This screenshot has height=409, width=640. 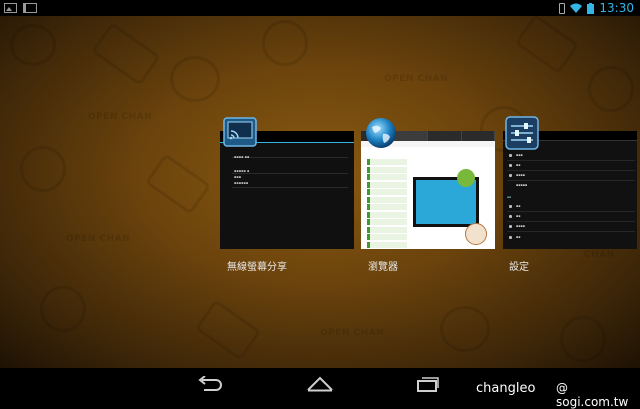 What do you see at coordinates (591, 8) in the screenshot?
I see `battery-icon` at bounding box center [591, 8].